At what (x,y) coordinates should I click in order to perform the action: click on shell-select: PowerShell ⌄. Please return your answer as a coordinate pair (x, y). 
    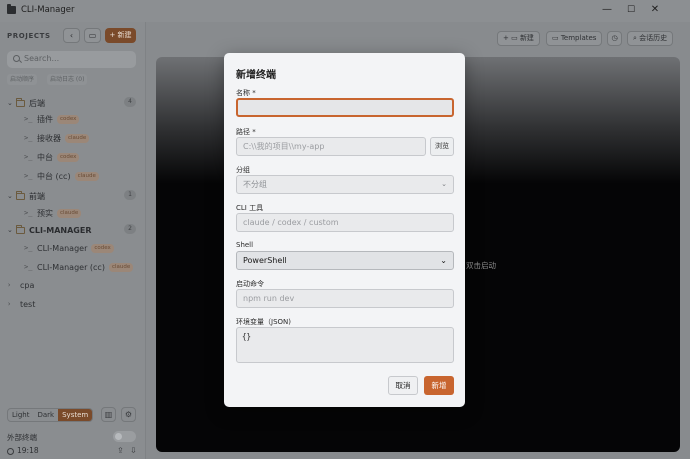
    Looking at the image, I should click on (345, 260).